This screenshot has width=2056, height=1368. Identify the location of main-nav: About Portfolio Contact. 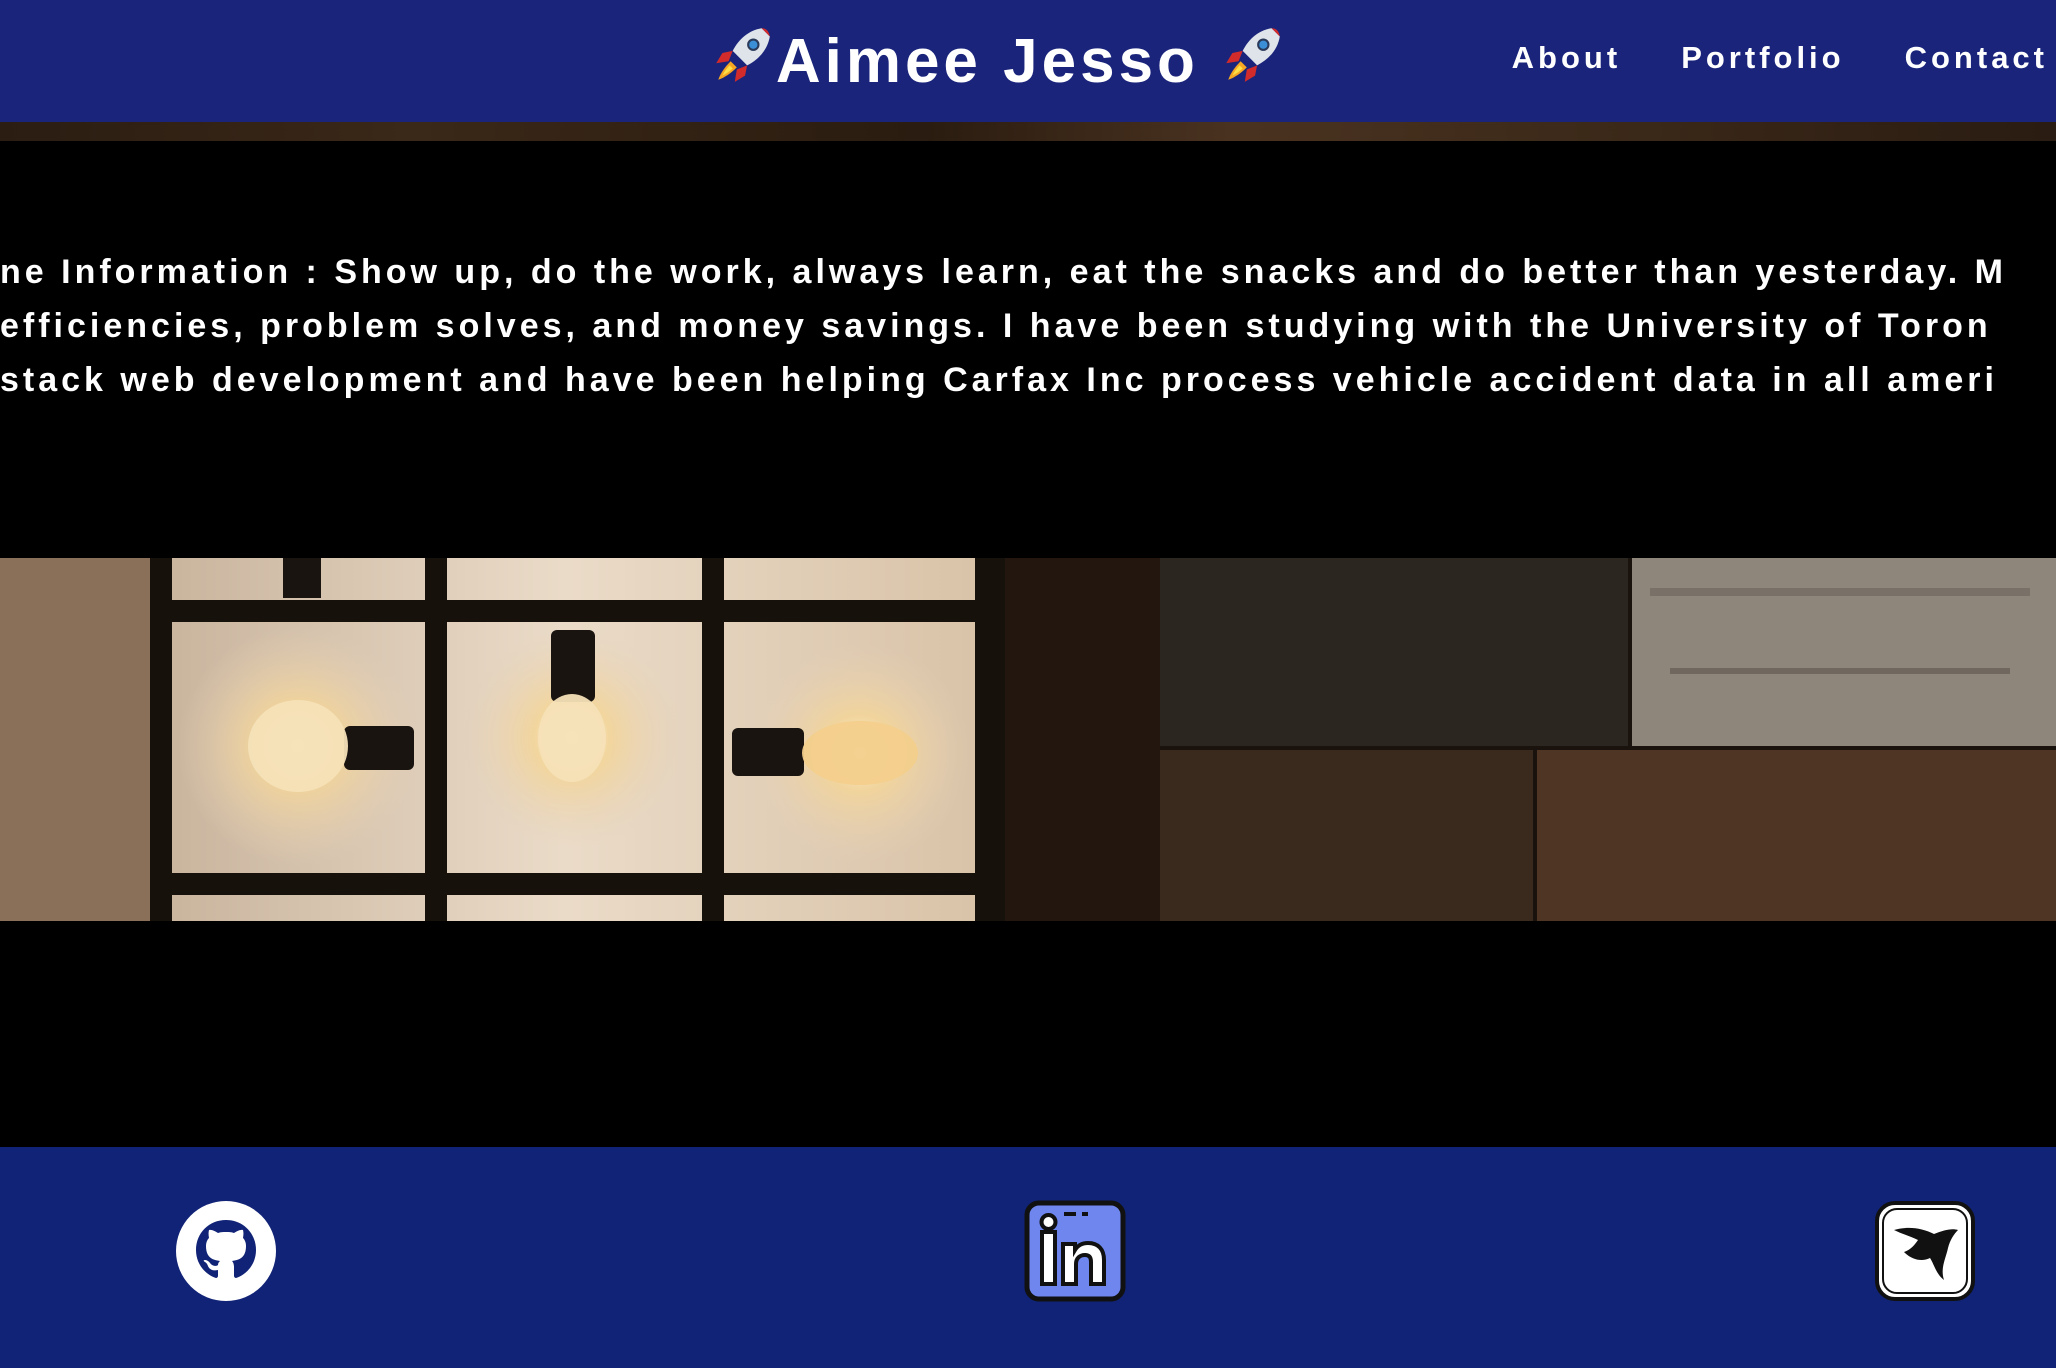
(1750, 58).